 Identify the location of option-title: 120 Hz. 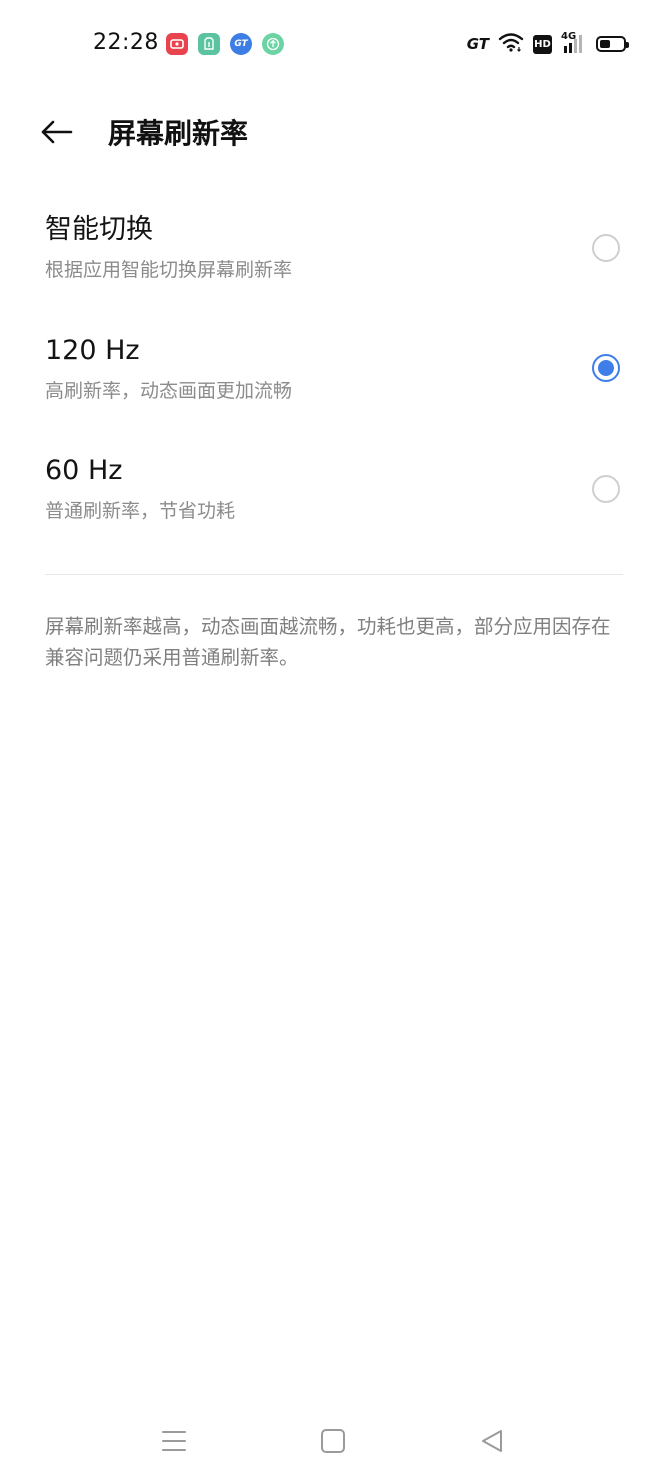
(92, 350).